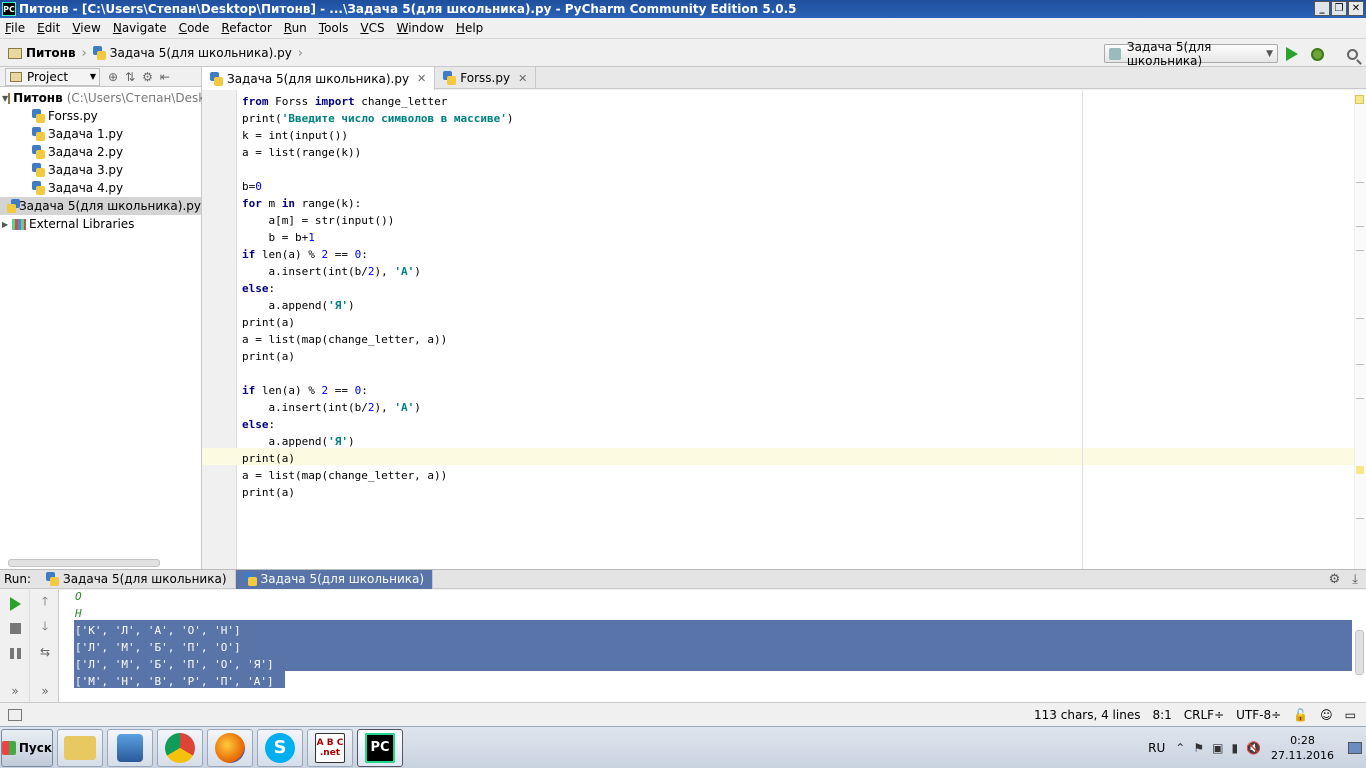 The image size is (1366, 768). I want to click on taskbar-explorer, so click(80, 747).